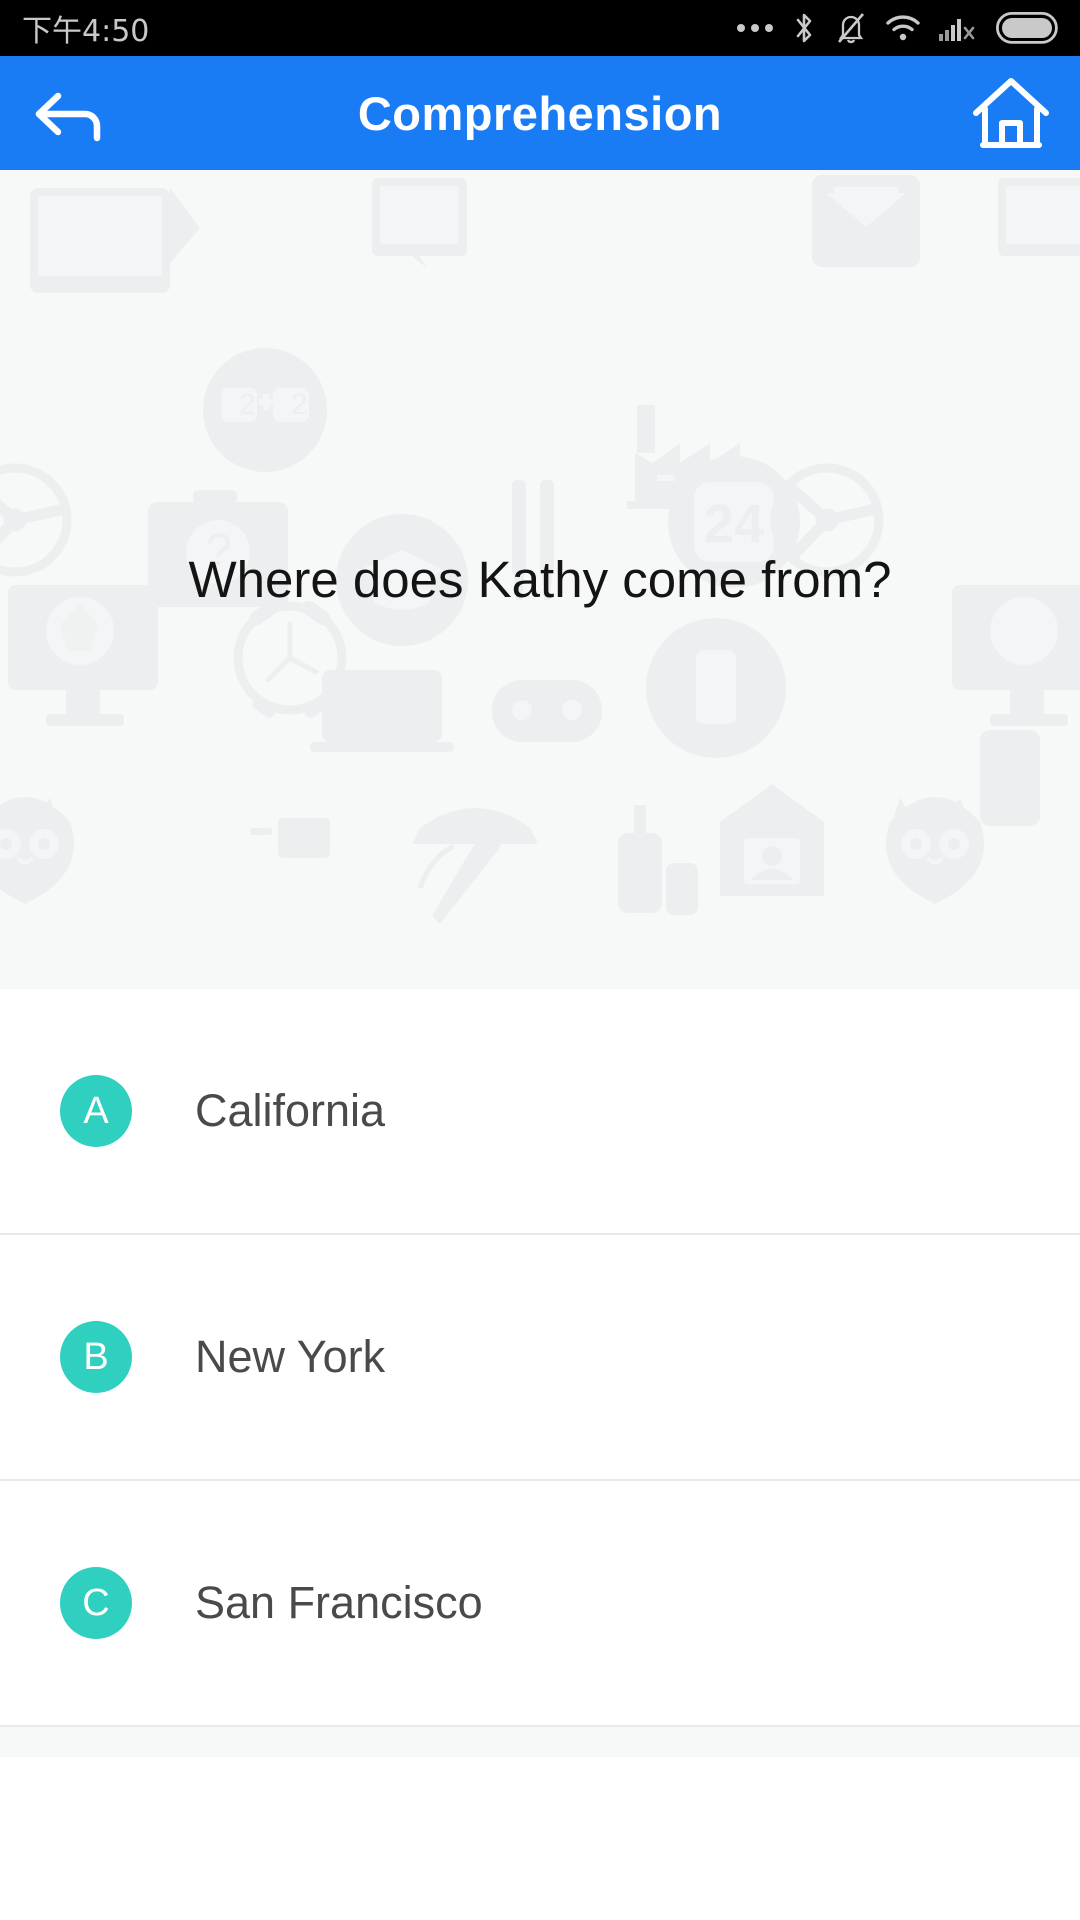 The height and width of the screenshot is (1920, 1080). I want to click on cellular-signal-no-service-icon, so click(957, 30).